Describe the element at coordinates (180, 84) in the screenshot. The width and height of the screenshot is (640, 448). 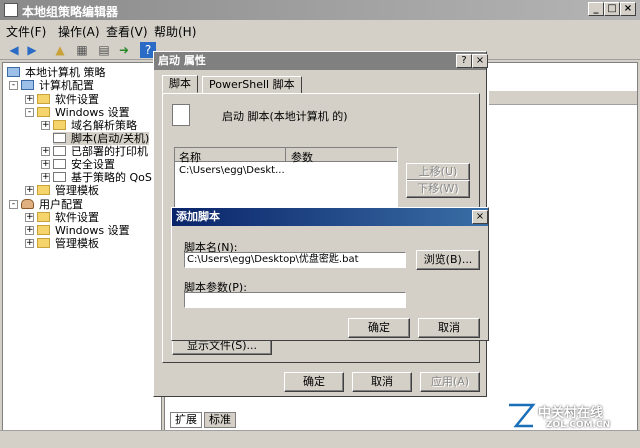
I see `tab-scripts: 脚本` at that location.